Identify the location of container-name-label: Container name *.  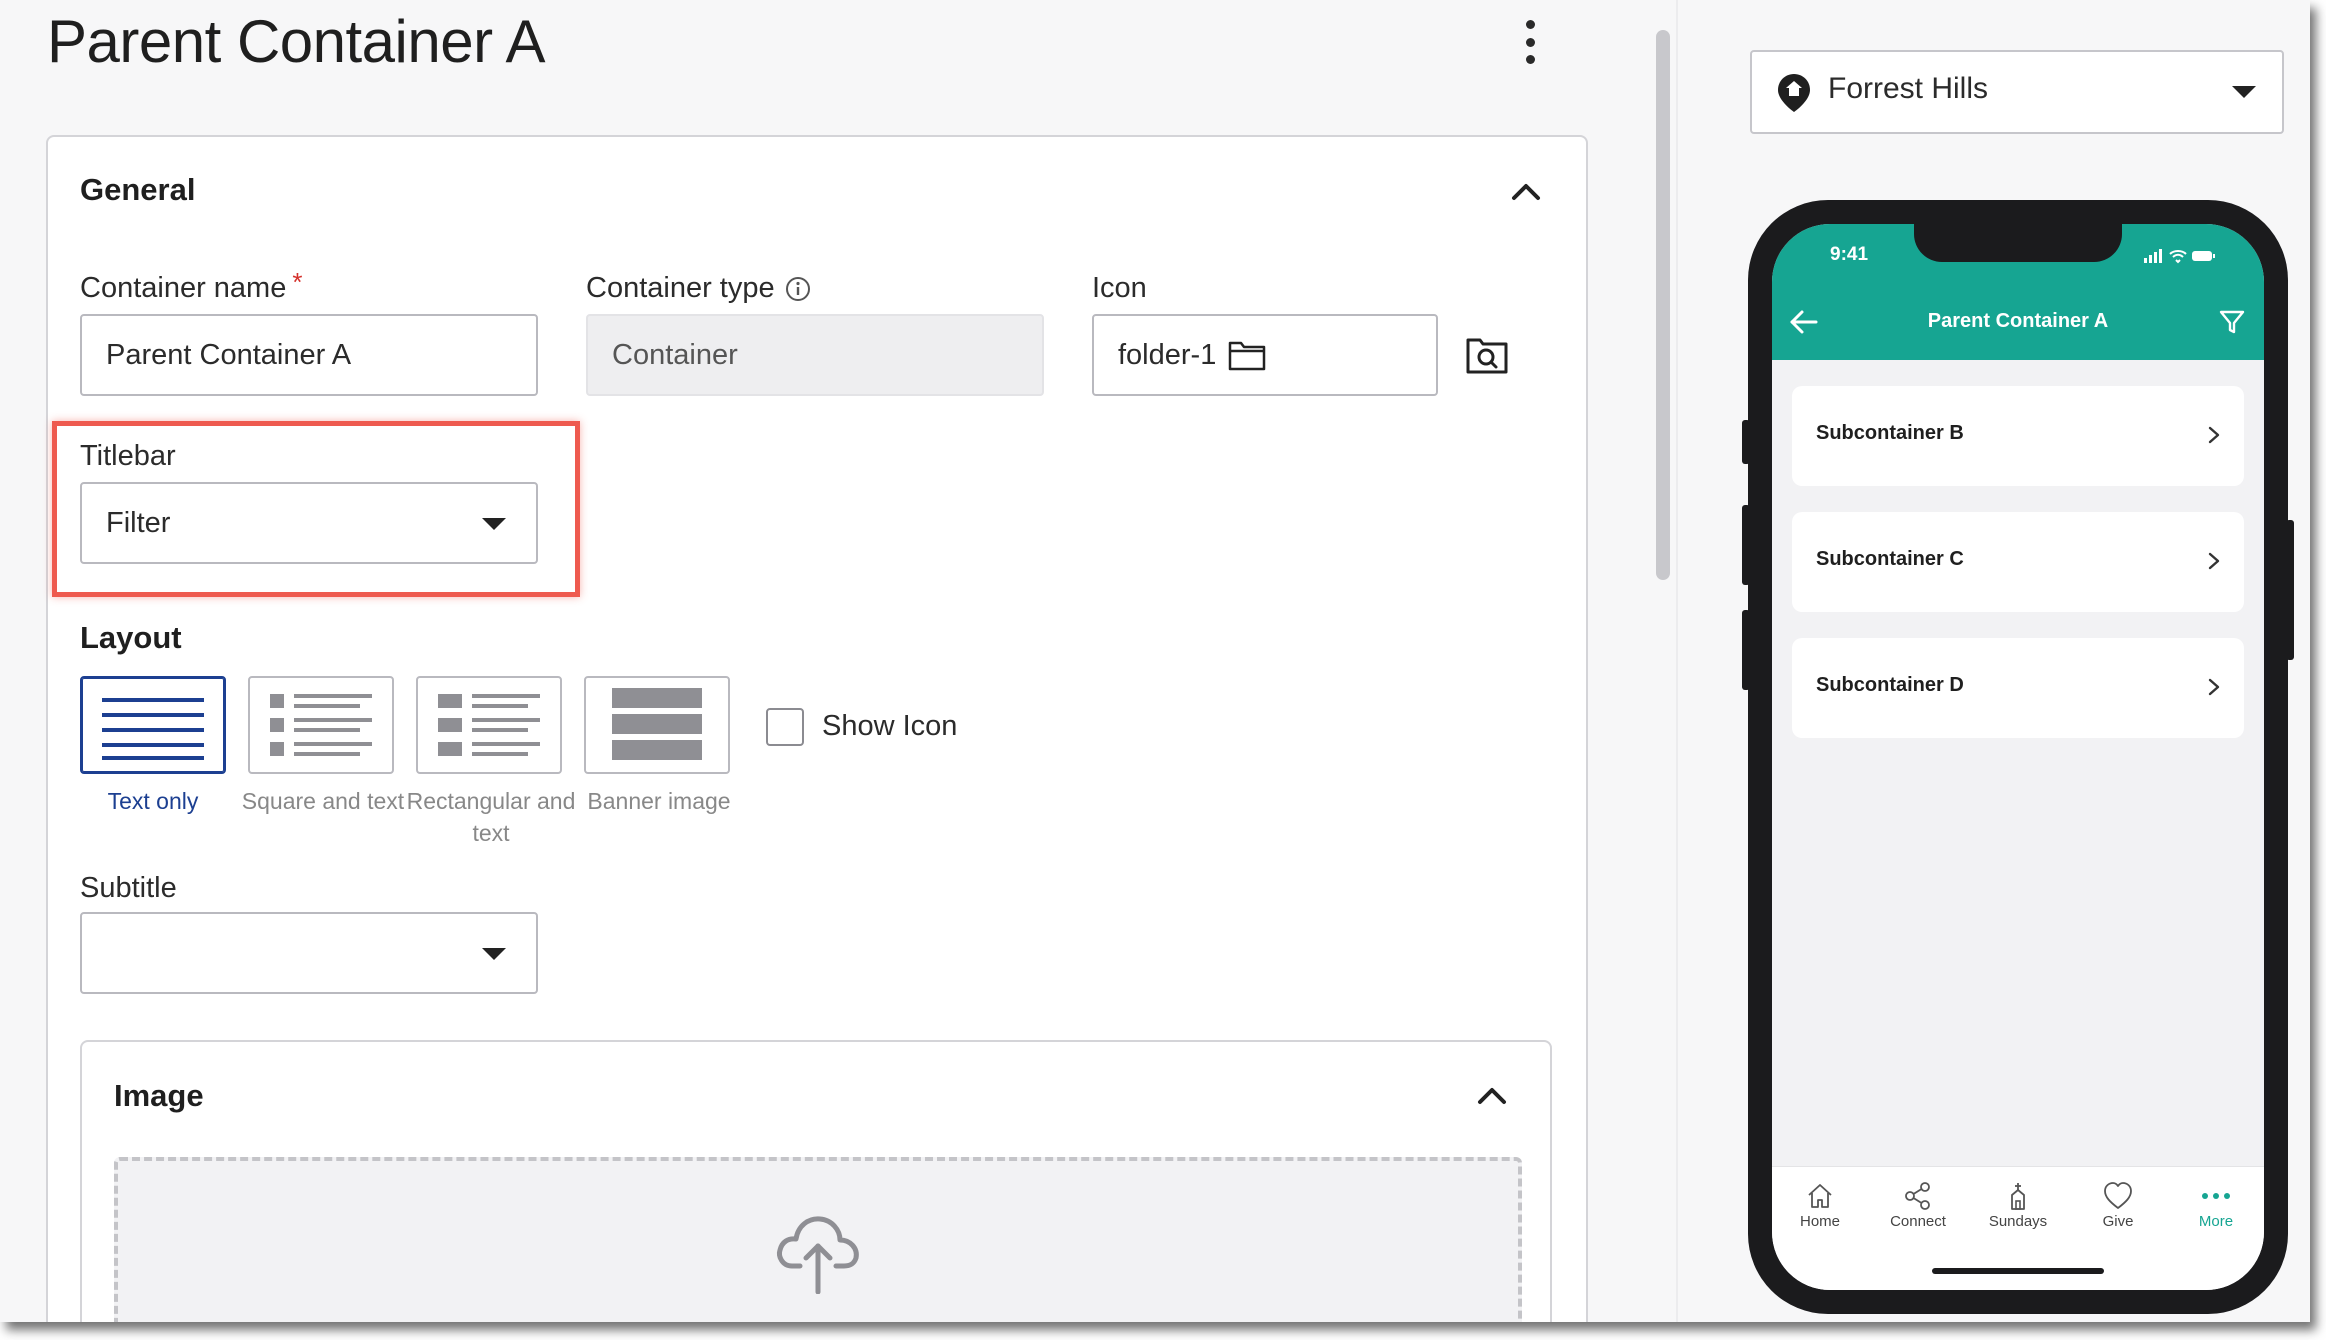
(191, 286).